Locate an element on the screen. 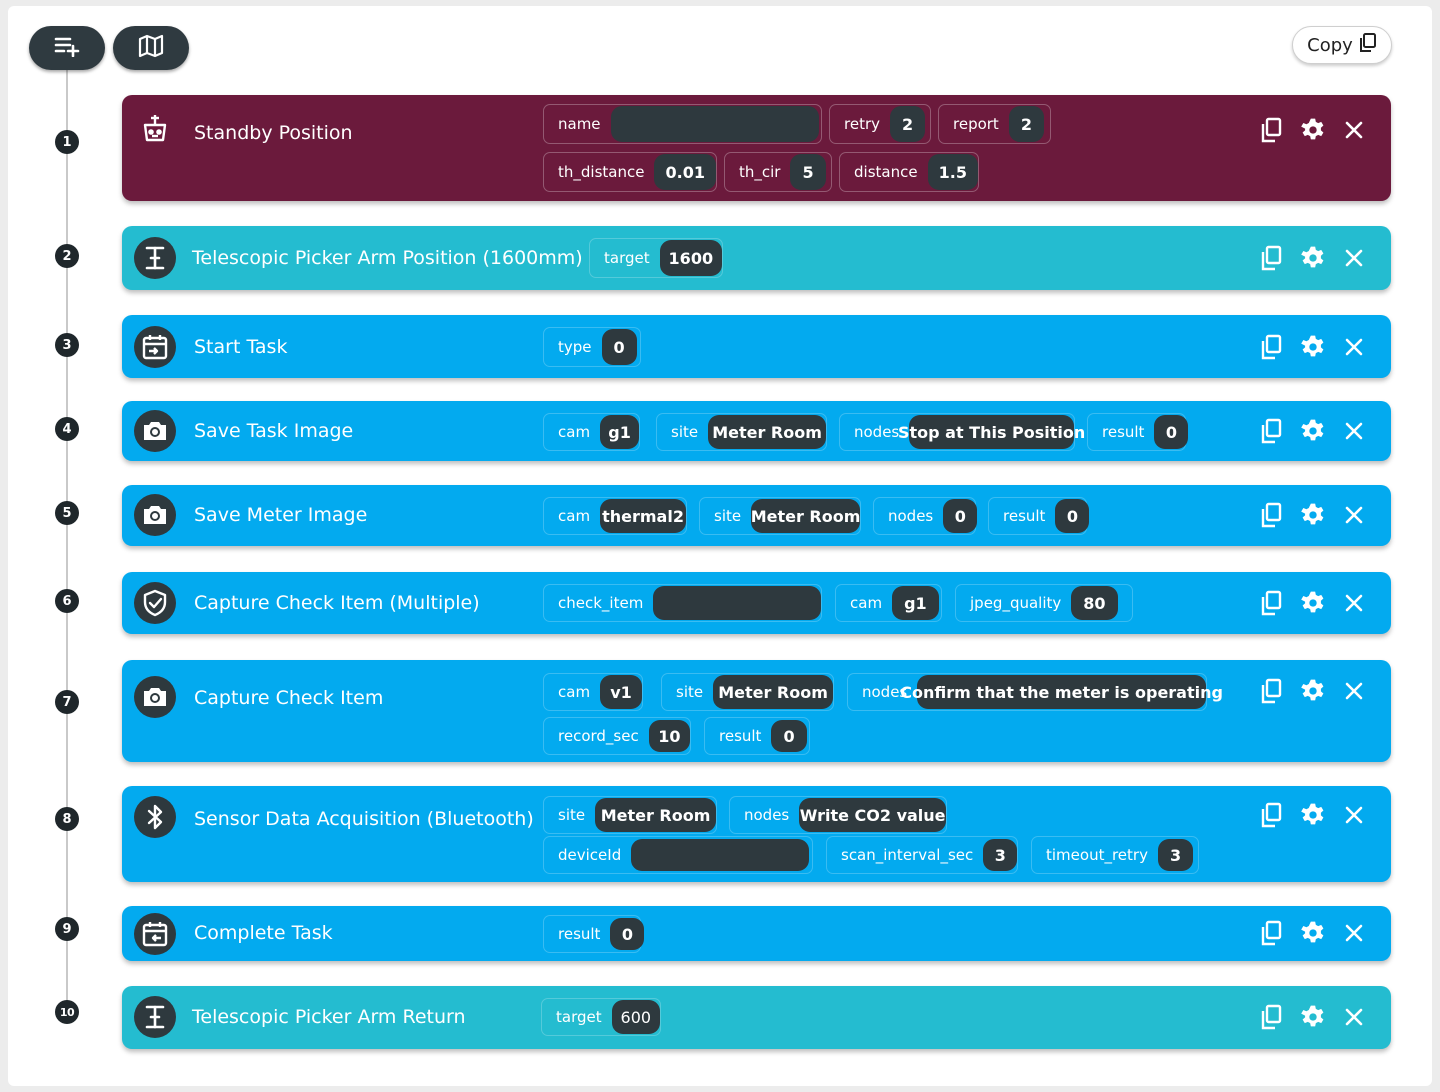  param-value: 5 is located at coordinates (808, 172).